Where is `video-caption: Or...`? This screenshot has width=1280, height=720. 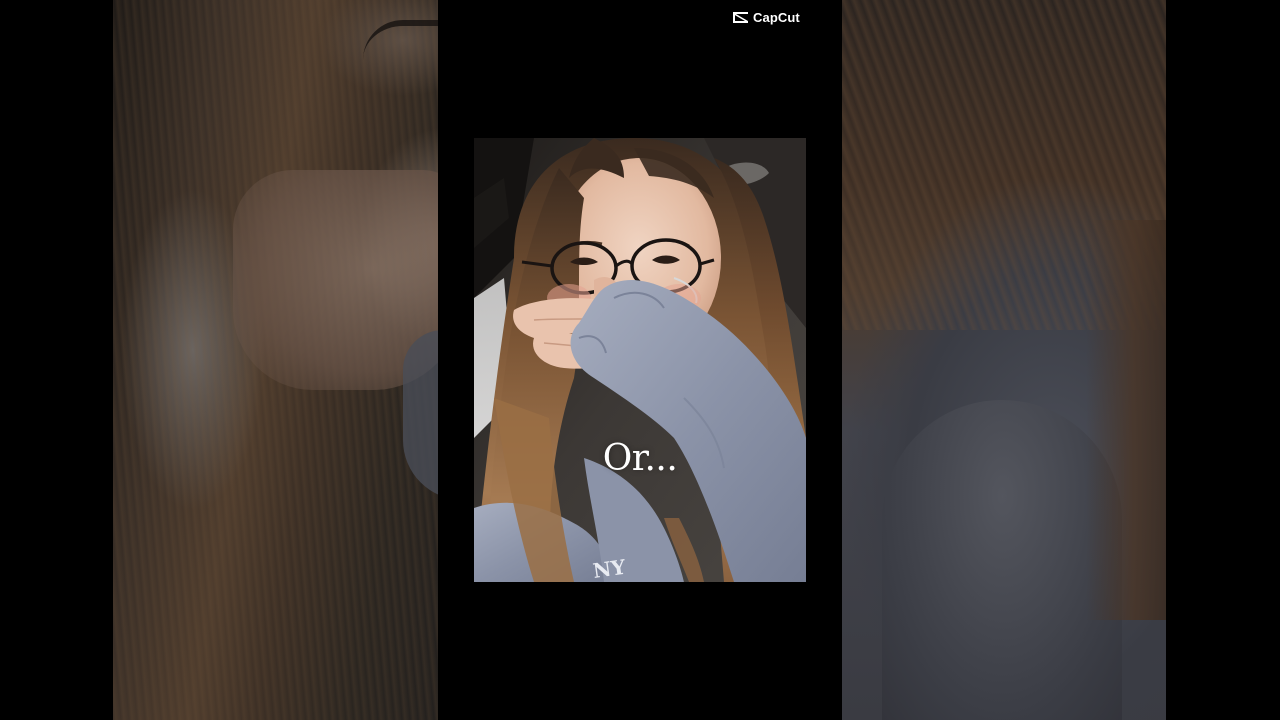 video-caption: Or... is located at coordinates (640, 458).